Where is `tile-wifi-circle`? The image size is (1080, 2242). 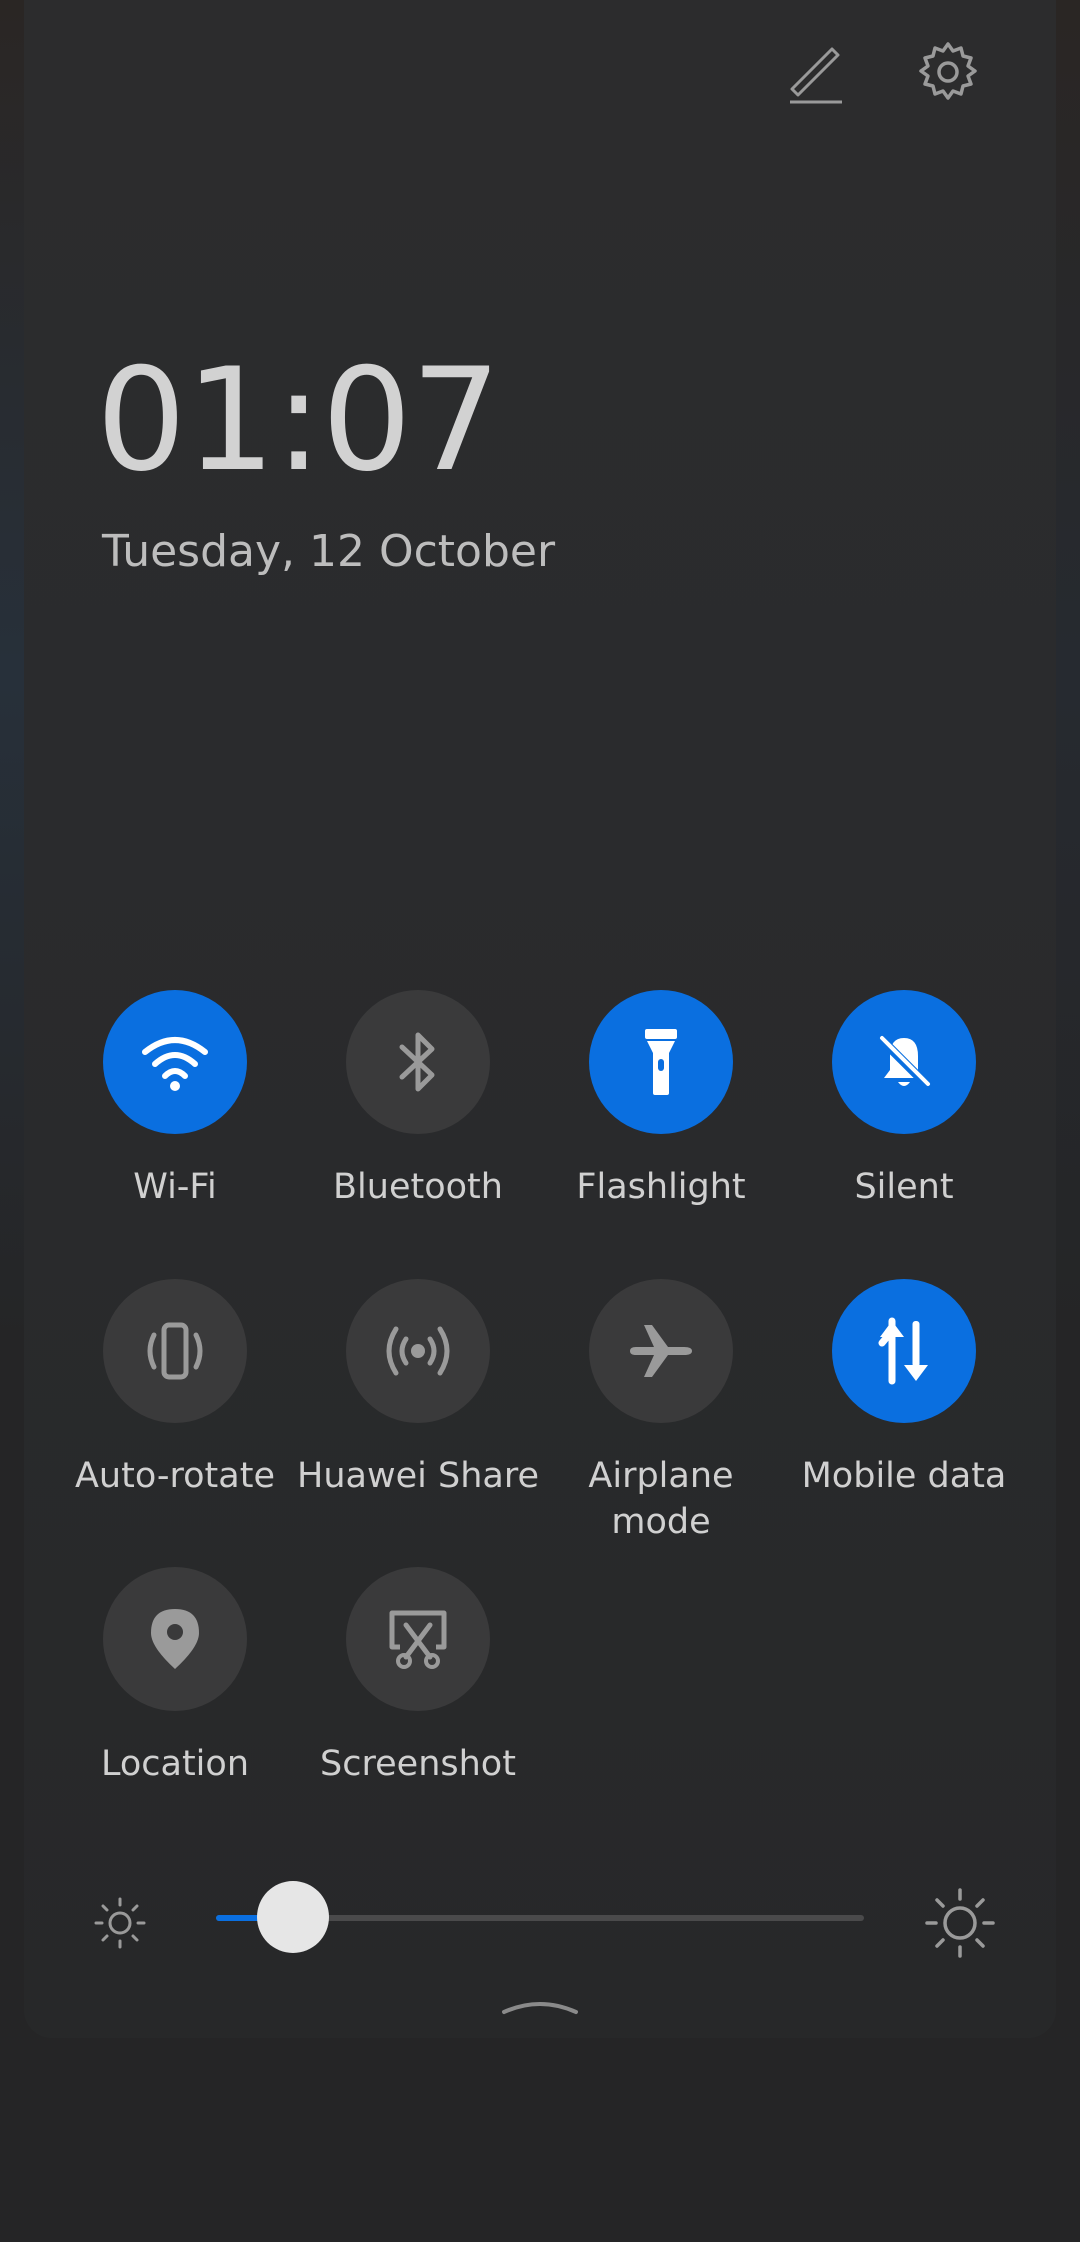 tile-wifi-circle is located at coordinates (175, 1062).